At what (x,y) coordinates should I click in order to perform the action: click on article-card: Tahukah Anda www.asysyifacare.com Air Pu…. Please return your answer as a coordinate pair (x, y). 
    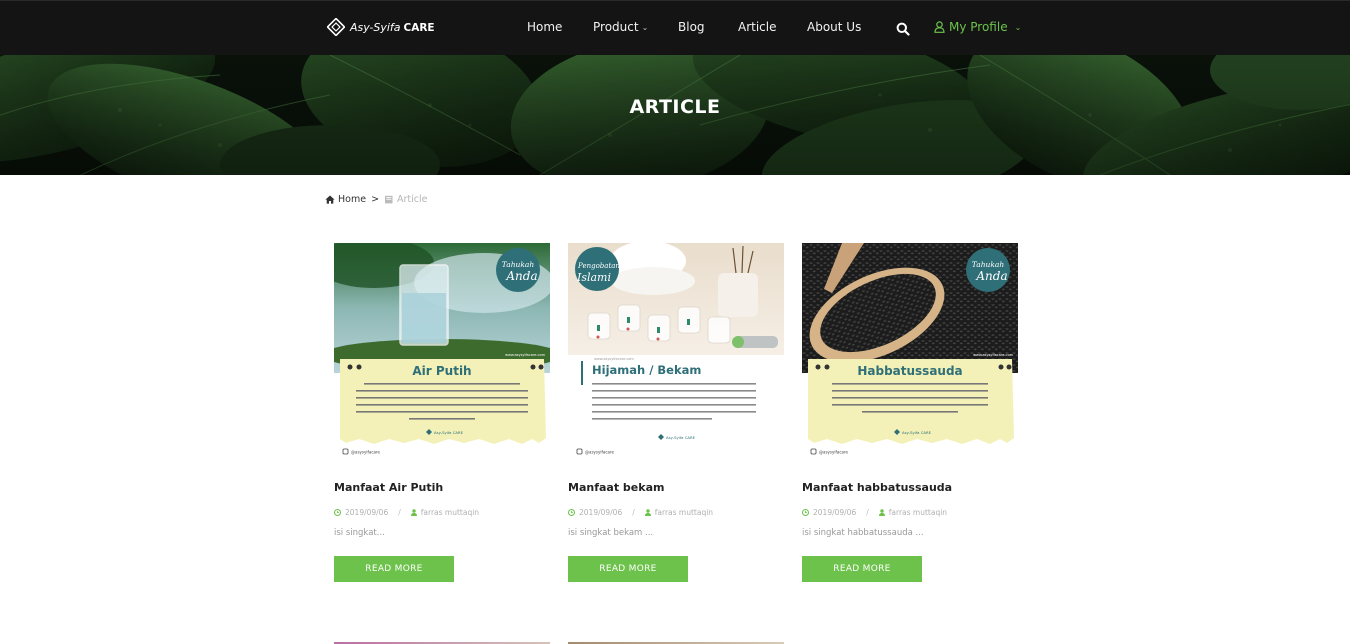
    Looking at the image, I should click on (442, 412).